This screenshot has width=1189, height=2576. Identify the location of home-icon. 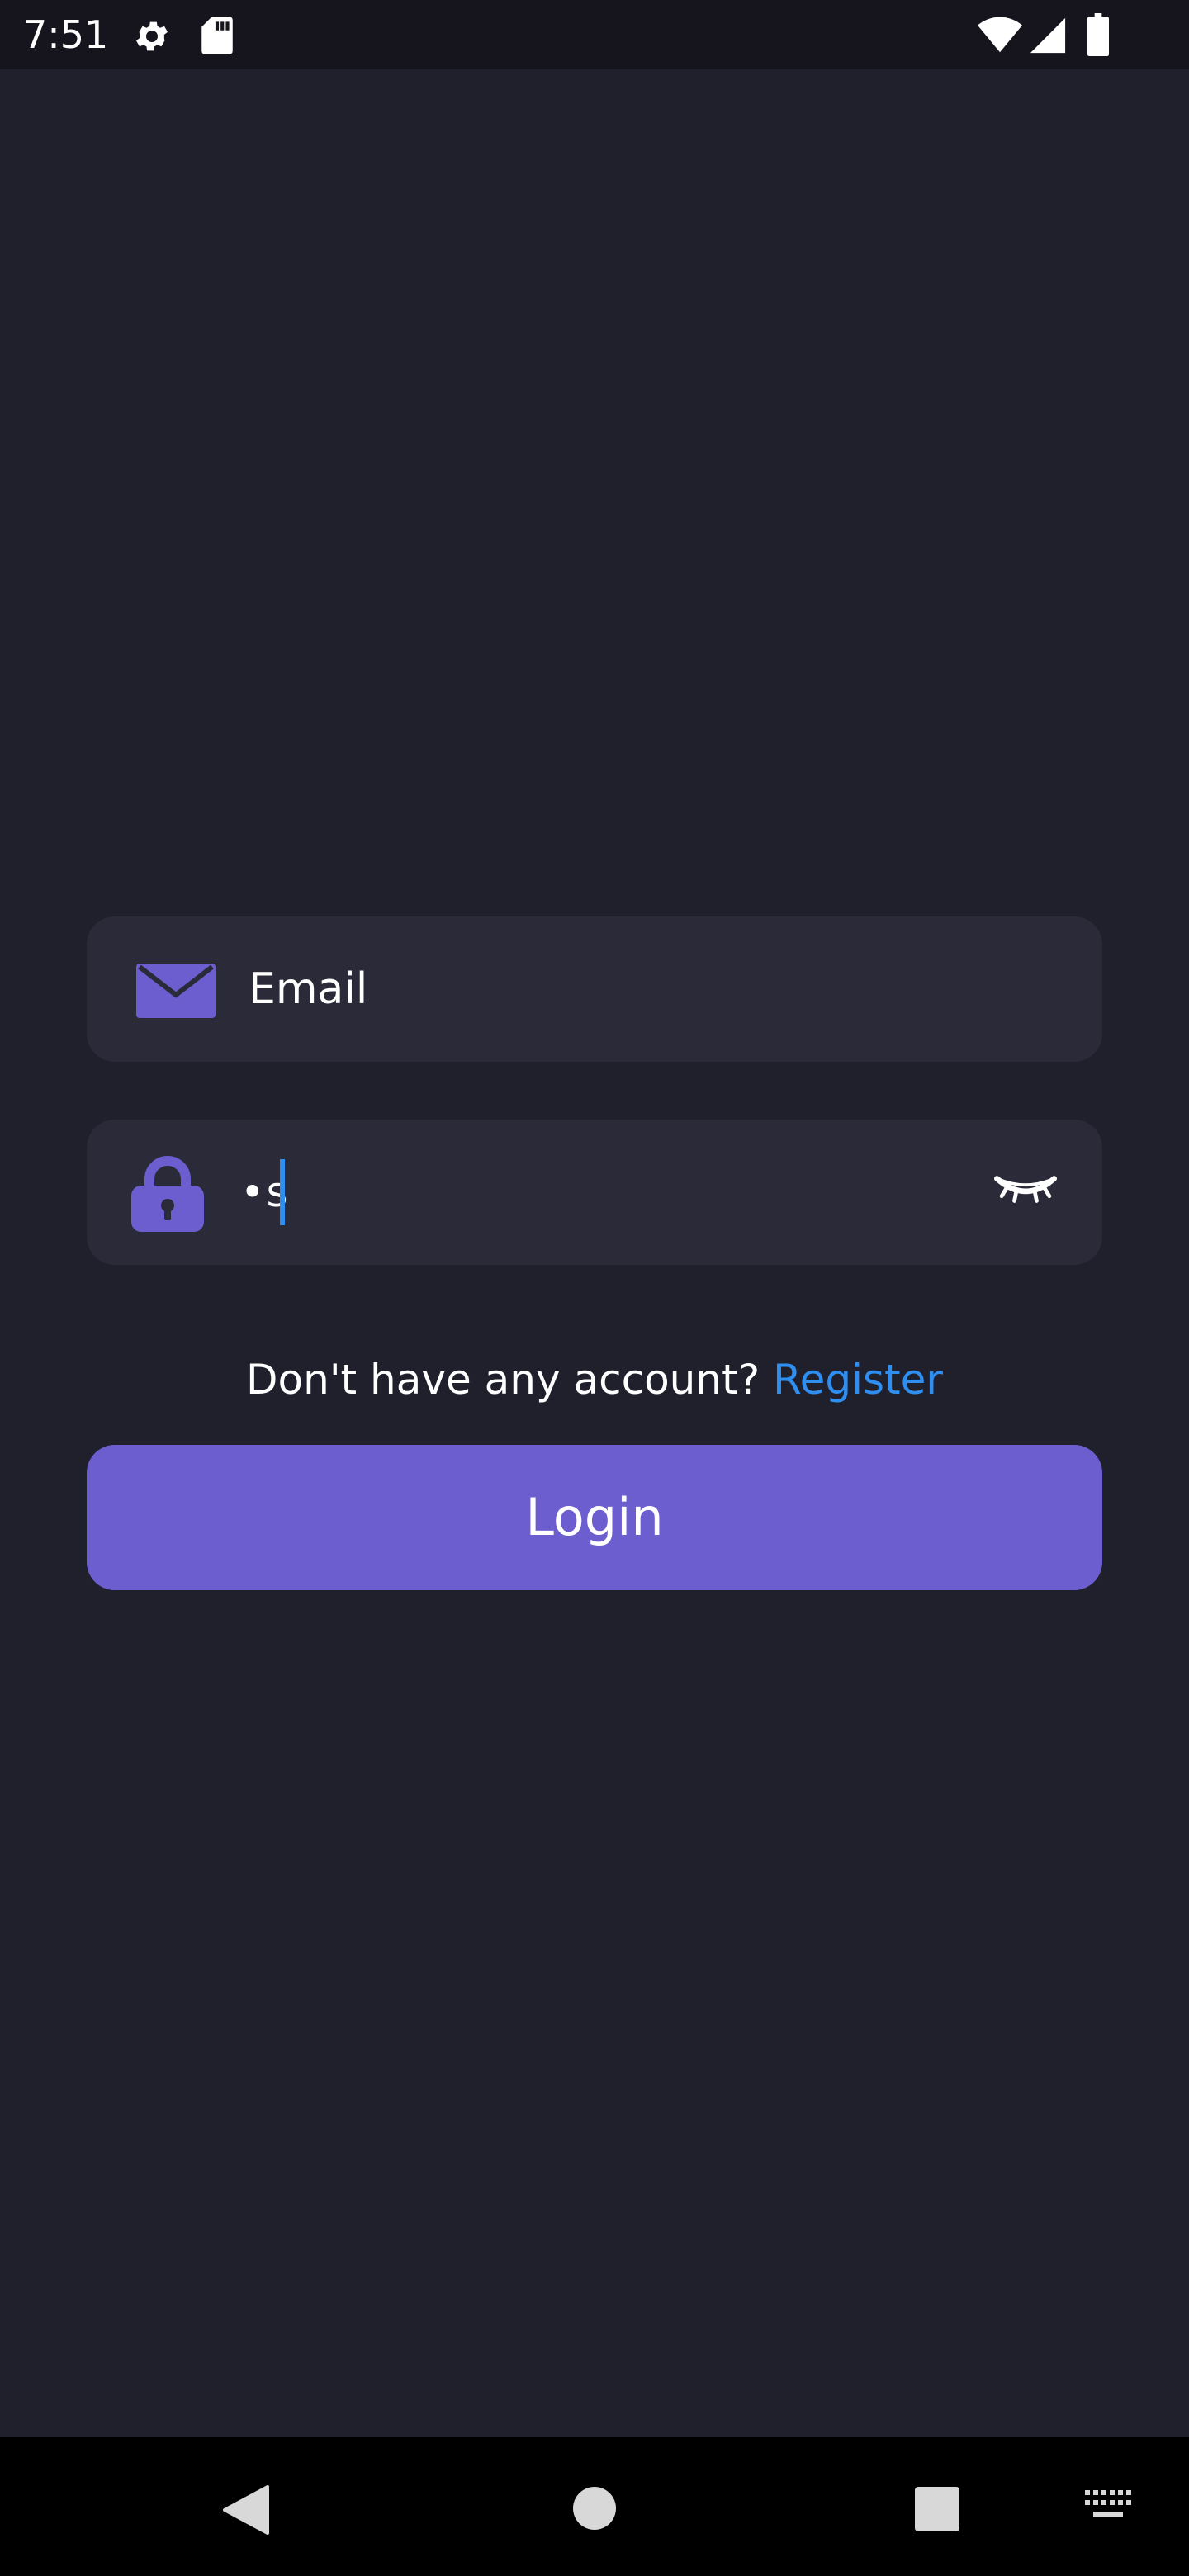
(594, 2508).